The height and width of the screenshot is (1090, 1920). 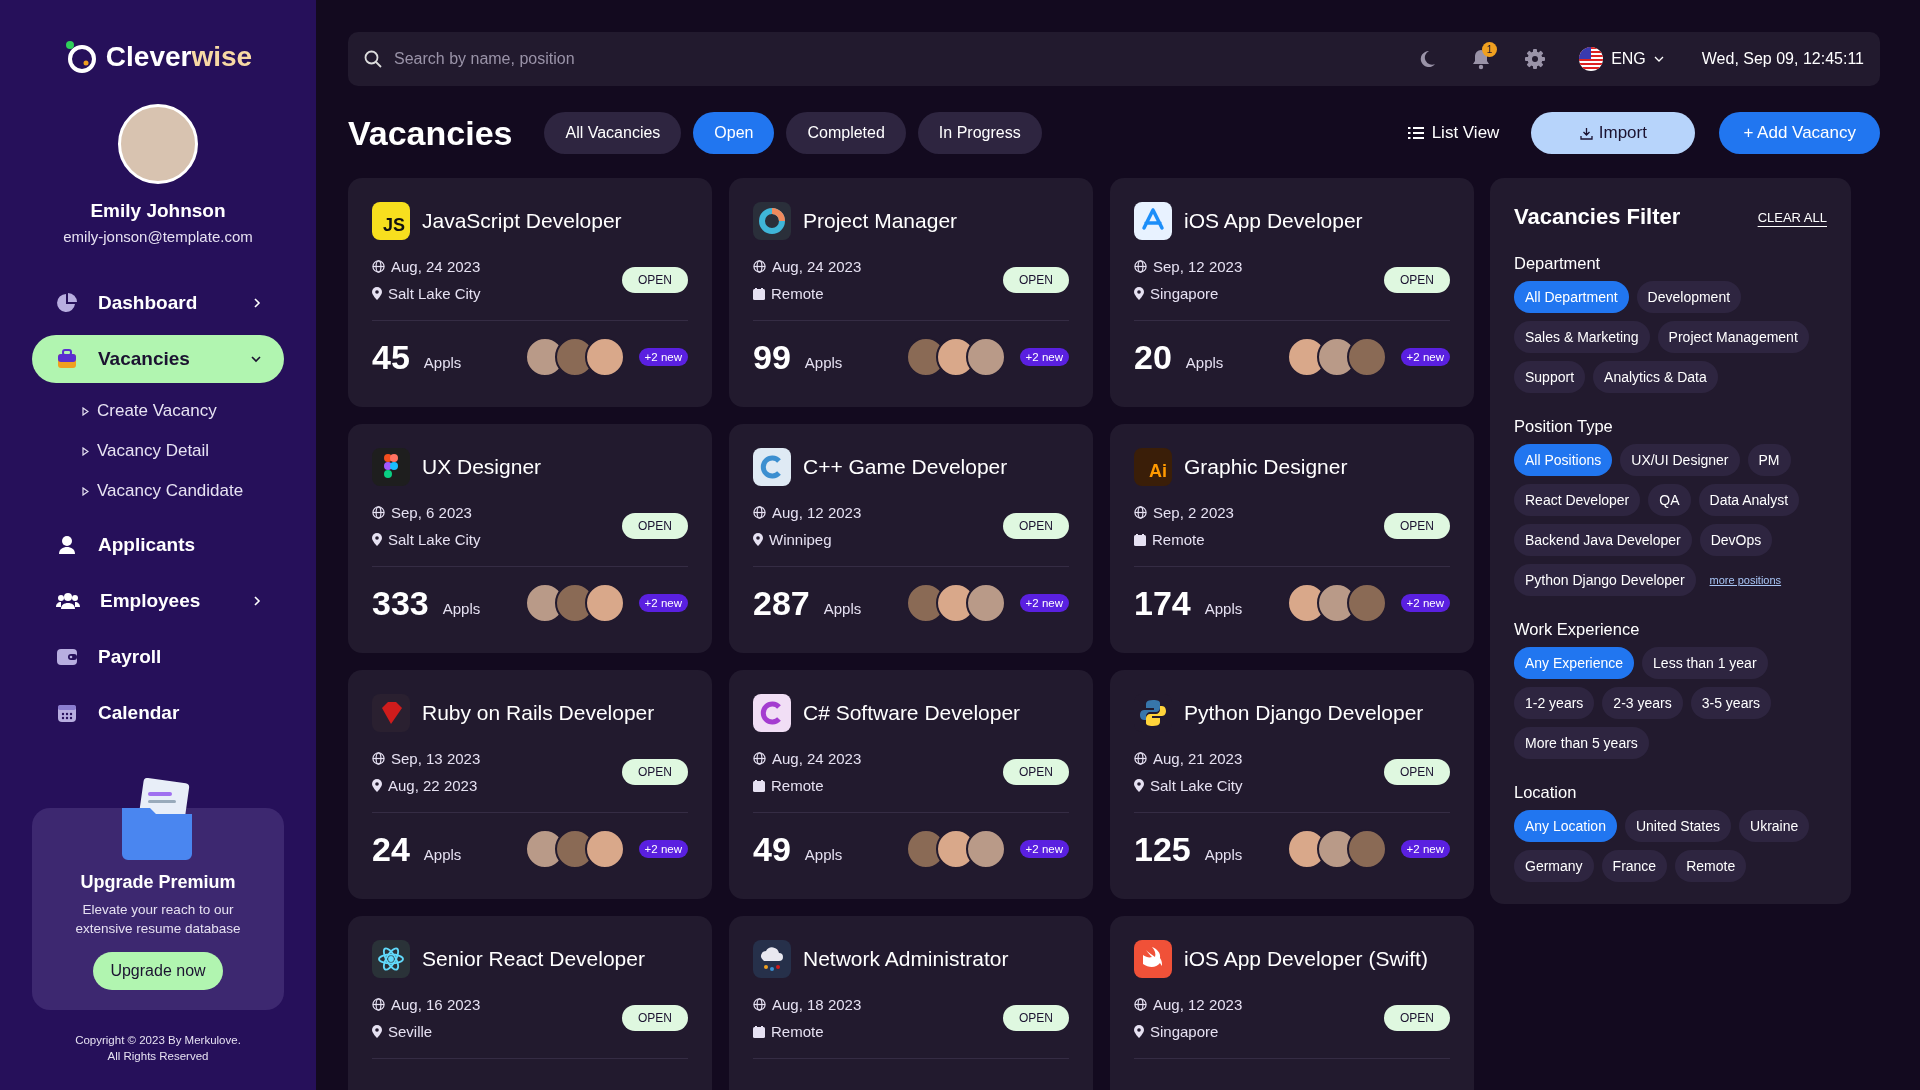 I want to click on filter-group-label: Position Type, so click(x=1564, y=426).